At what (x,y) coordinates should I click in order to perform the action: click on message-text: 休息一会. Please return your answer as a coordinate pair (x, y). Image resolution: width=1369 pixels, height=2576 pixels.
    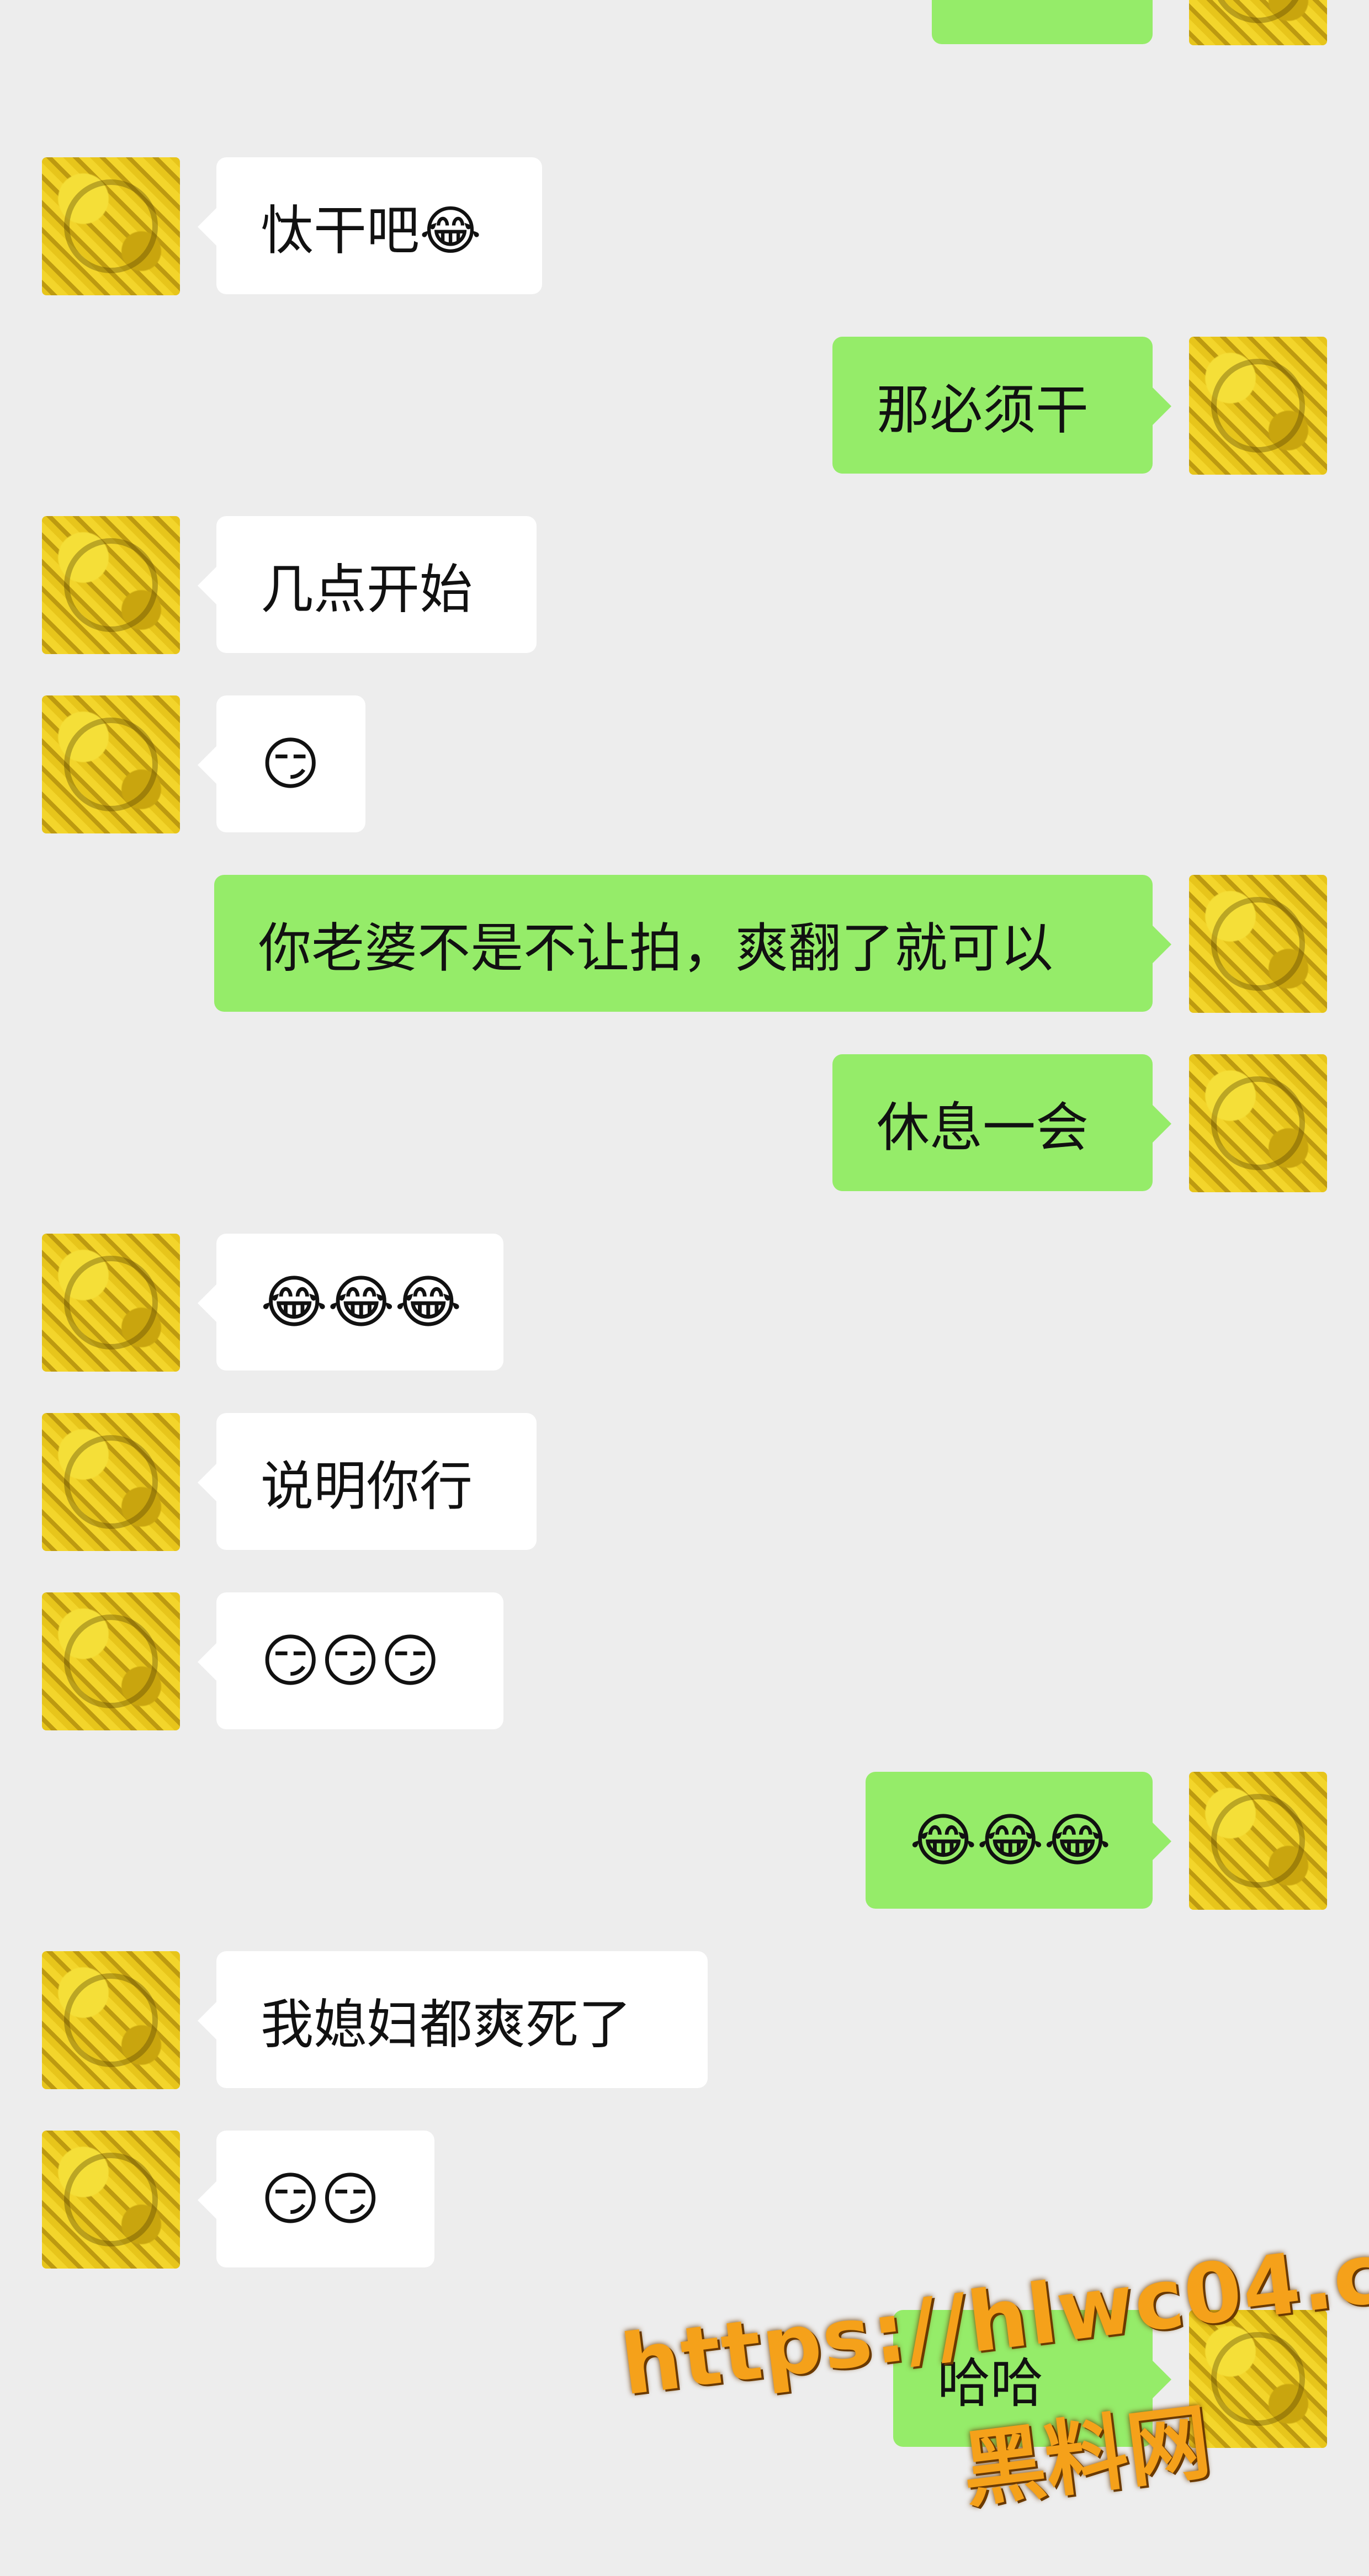
    Looking at the image, I should click on (983, 1127).